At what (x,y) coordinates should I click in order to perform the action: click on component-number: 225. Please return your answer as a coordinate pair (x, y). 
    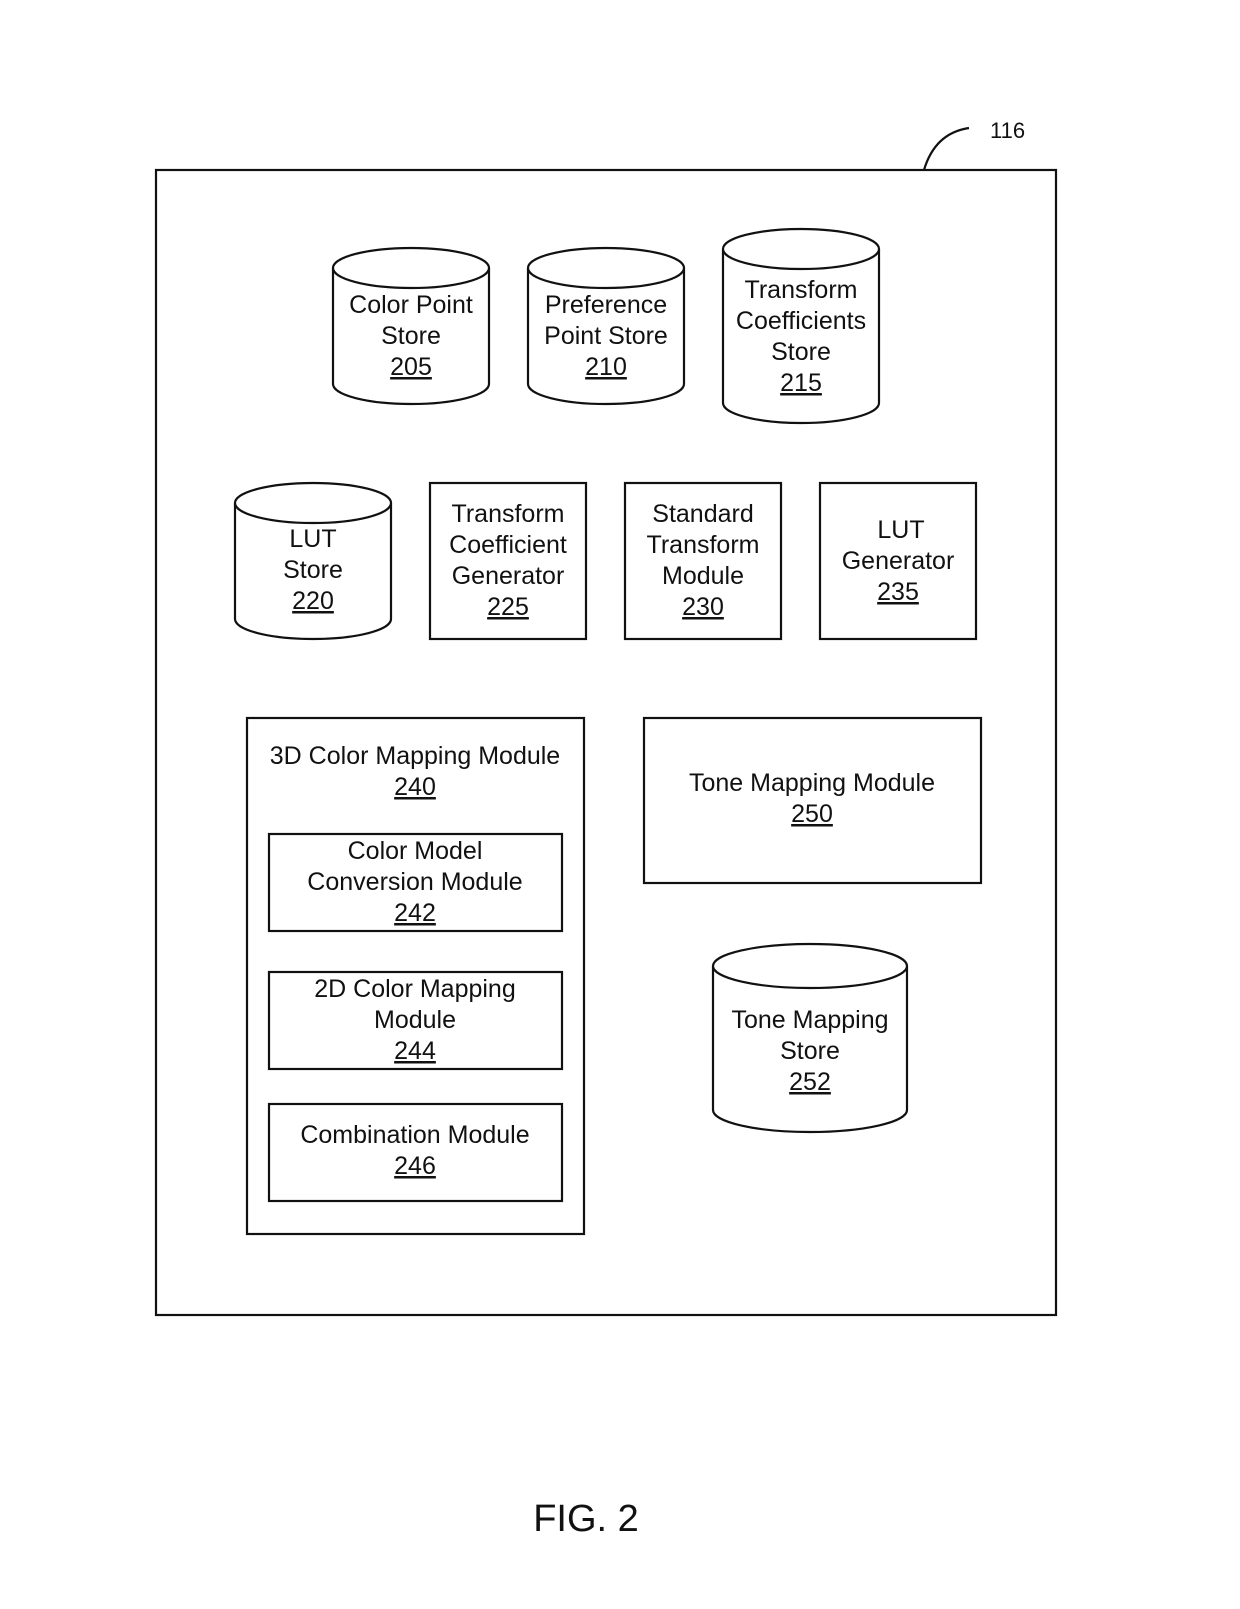
    Looking at the image, I should click on (508, 607).